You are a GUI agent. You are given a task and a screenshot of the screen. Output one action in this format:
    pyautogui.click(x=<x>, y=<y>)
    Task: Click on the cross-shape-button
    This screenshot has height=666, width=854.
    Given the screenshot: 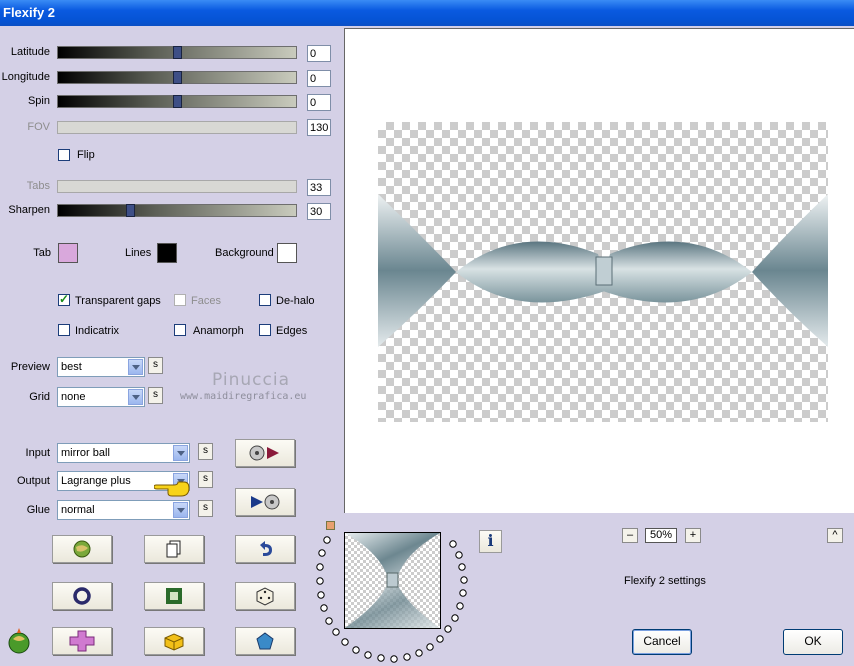 What is the action you would take?
    pyautogui.click(x=82, y=641)
    